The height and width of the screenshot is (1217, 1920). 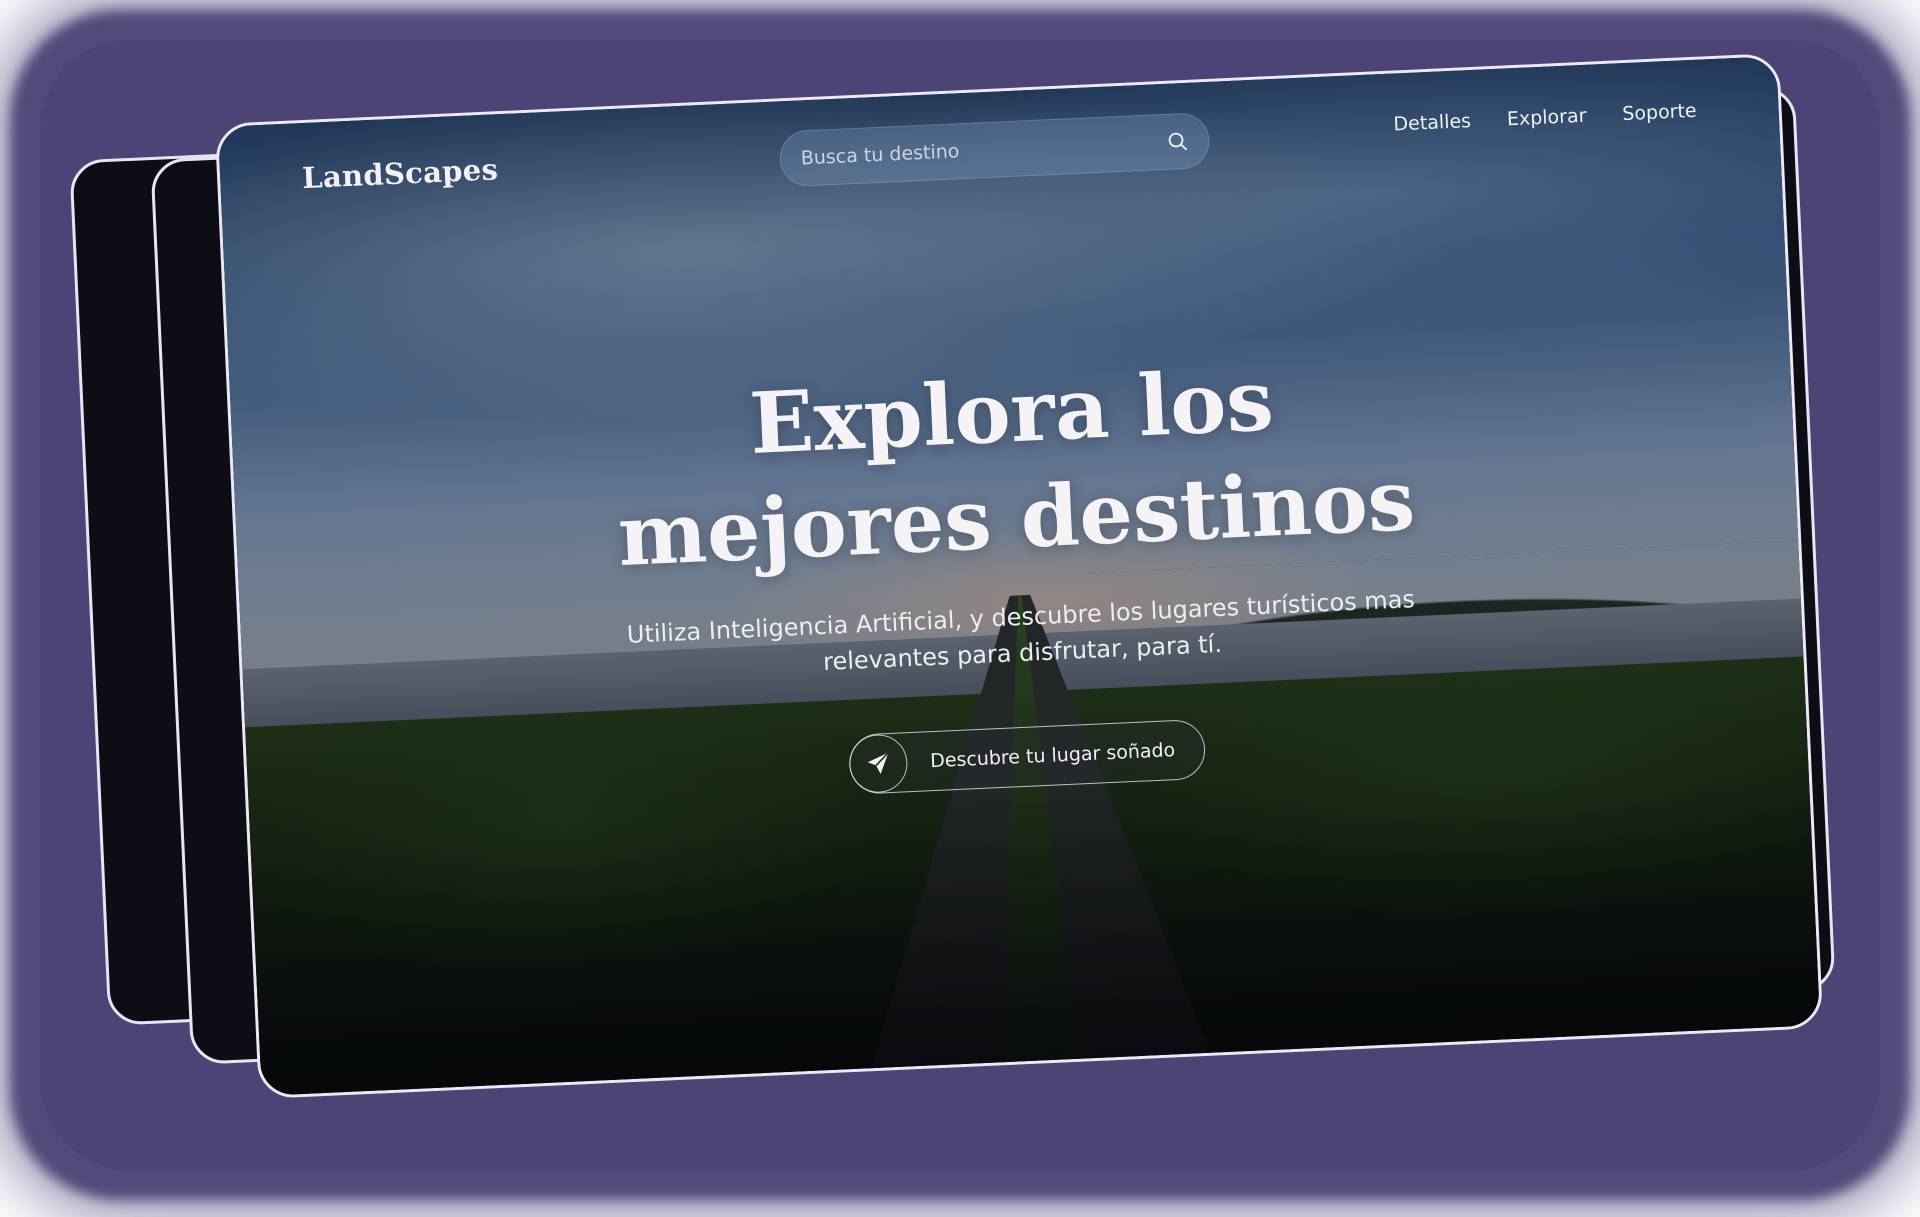 What do you see at coordinates (1546, 118) in the screenshot?
I see `nav-link-explorar: Explorar` at bounding box center [1546, 118].